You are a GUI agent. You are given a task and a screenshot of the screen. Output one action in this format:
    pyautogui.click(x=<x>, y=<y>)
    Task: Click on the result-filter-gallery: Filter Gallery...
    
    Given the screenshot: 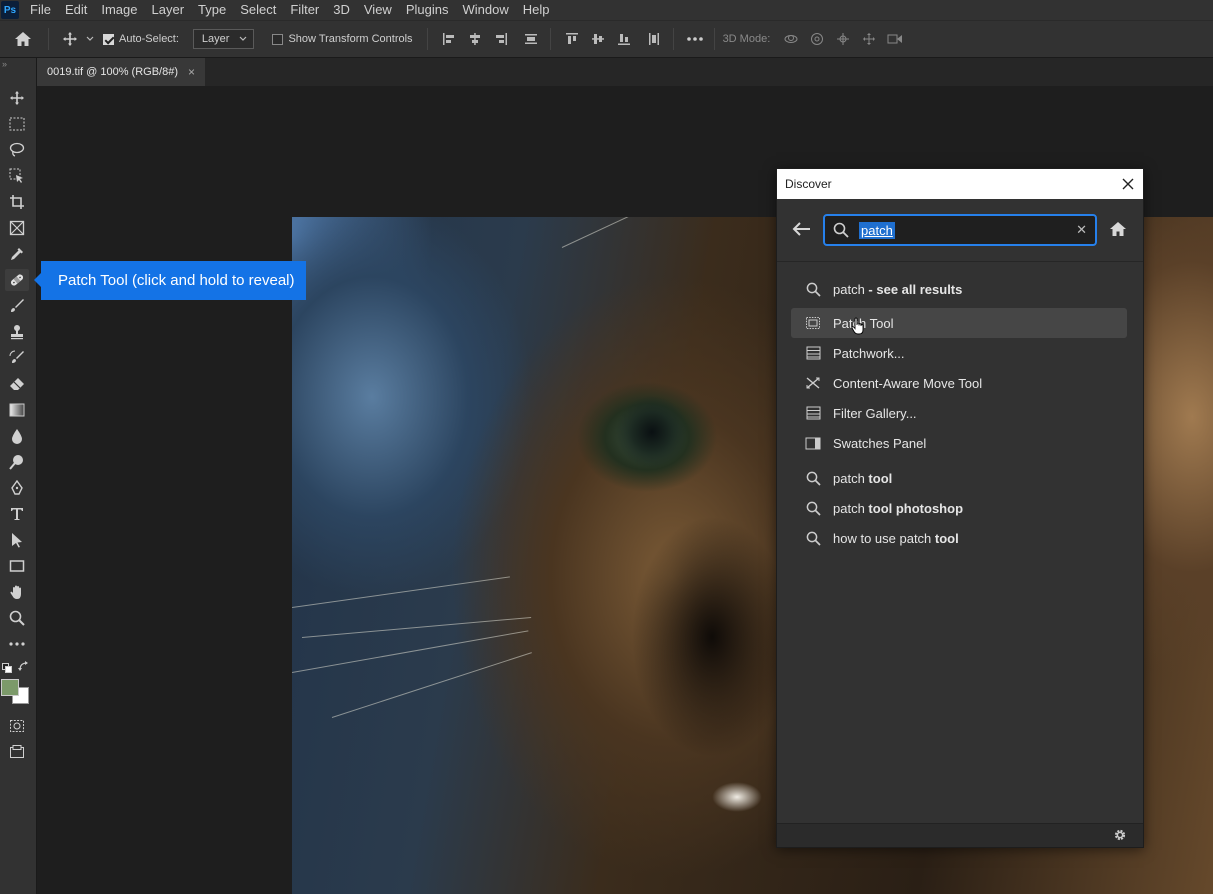 What is the action you would take?
    pyautogui.click(x=959, y=413)
    